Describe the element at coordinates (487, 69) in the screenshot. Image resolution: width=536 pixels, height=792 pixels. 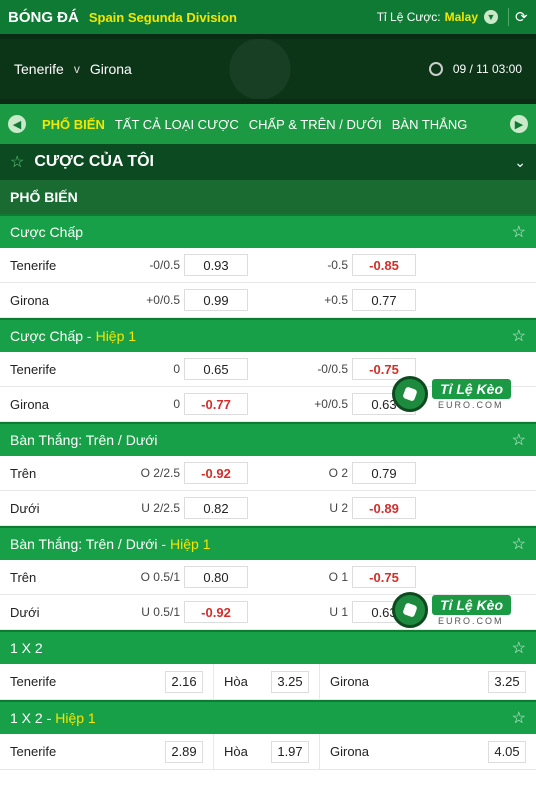
I see `kickoff-datetime: 09 / 11 03:00` at that location.